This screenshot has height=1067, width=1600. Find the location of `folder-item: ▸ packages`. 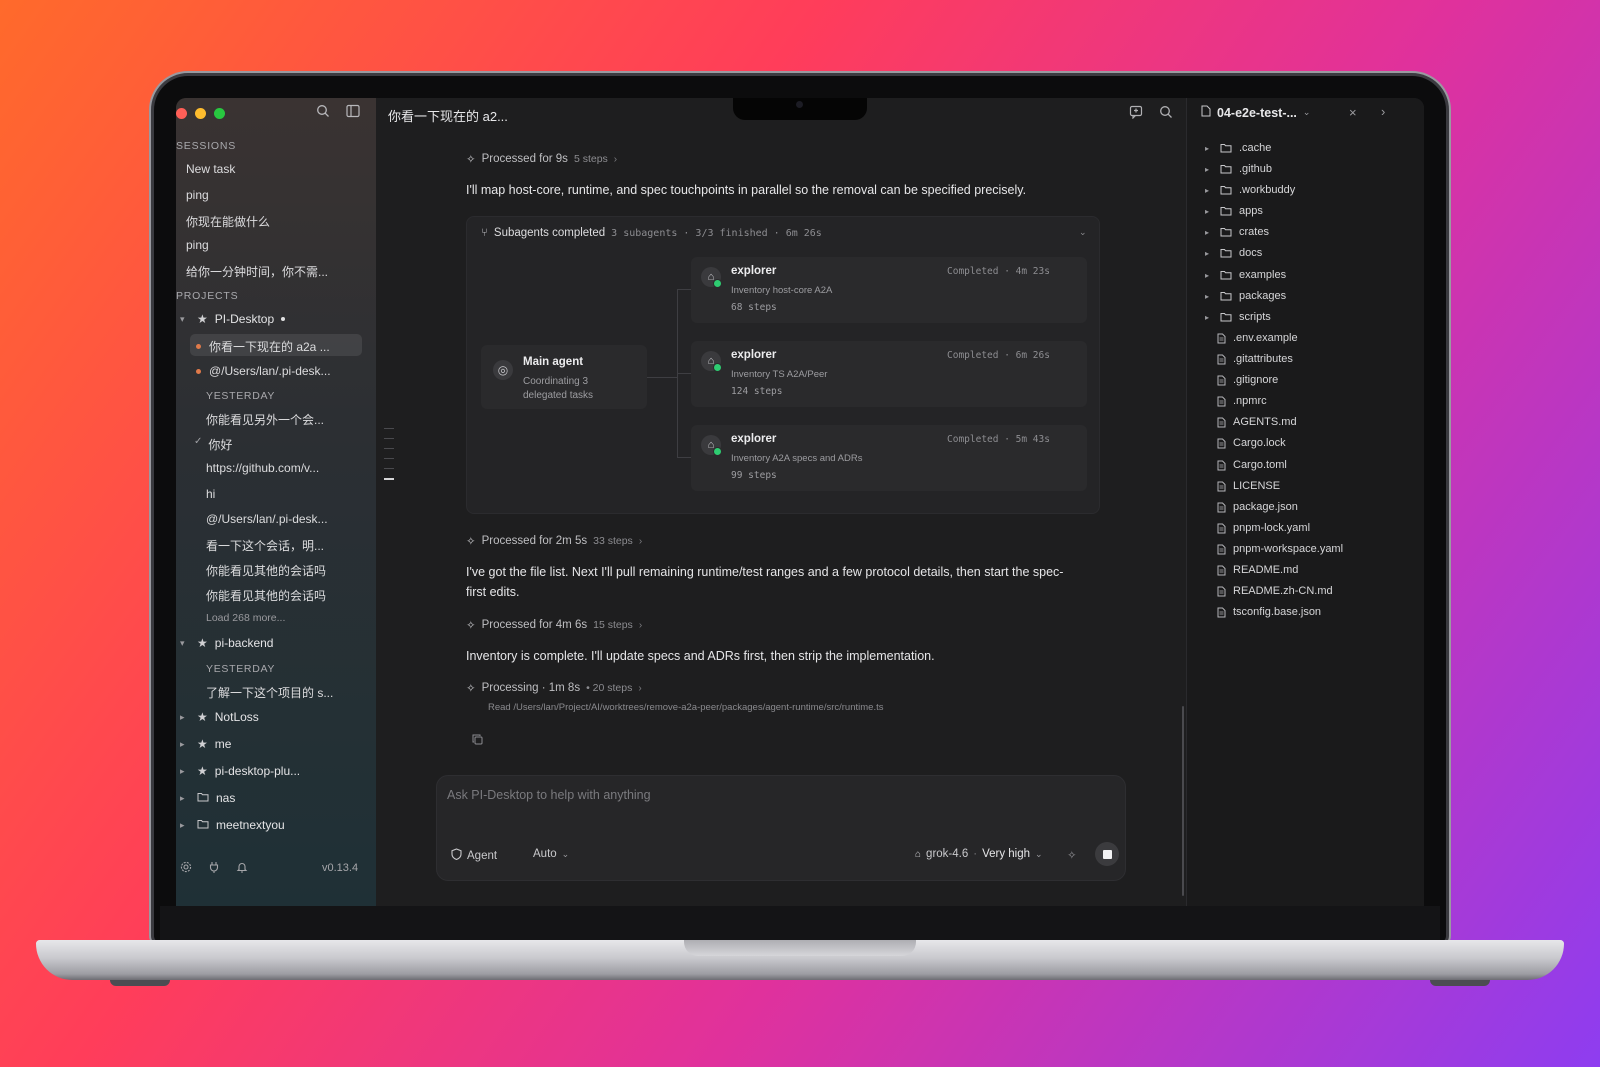

folder-item: ▸ packages is located at coordinates (1245, 296).